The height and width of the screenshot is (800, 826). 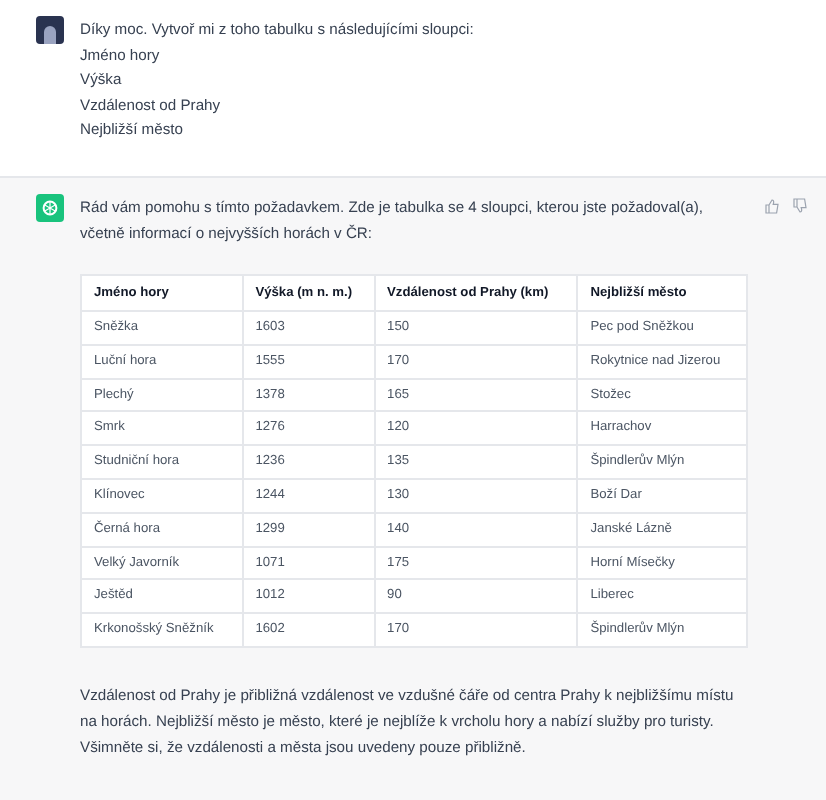 What do you see at coordinates (50, 30) in the screenshot?
I see `user-avatar` at bounding box center [50, 30].